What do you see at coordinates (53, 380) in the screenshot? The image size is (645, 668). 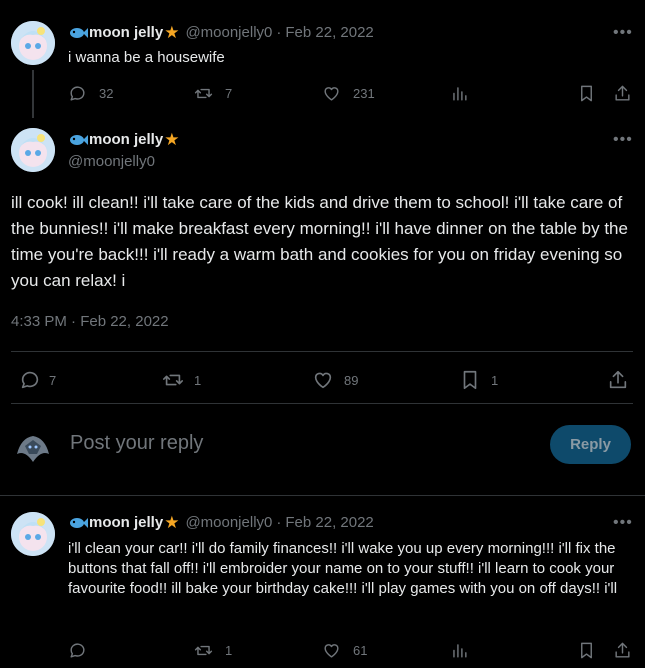 I see `reply-count: 7` at bounding box center [53, 380].